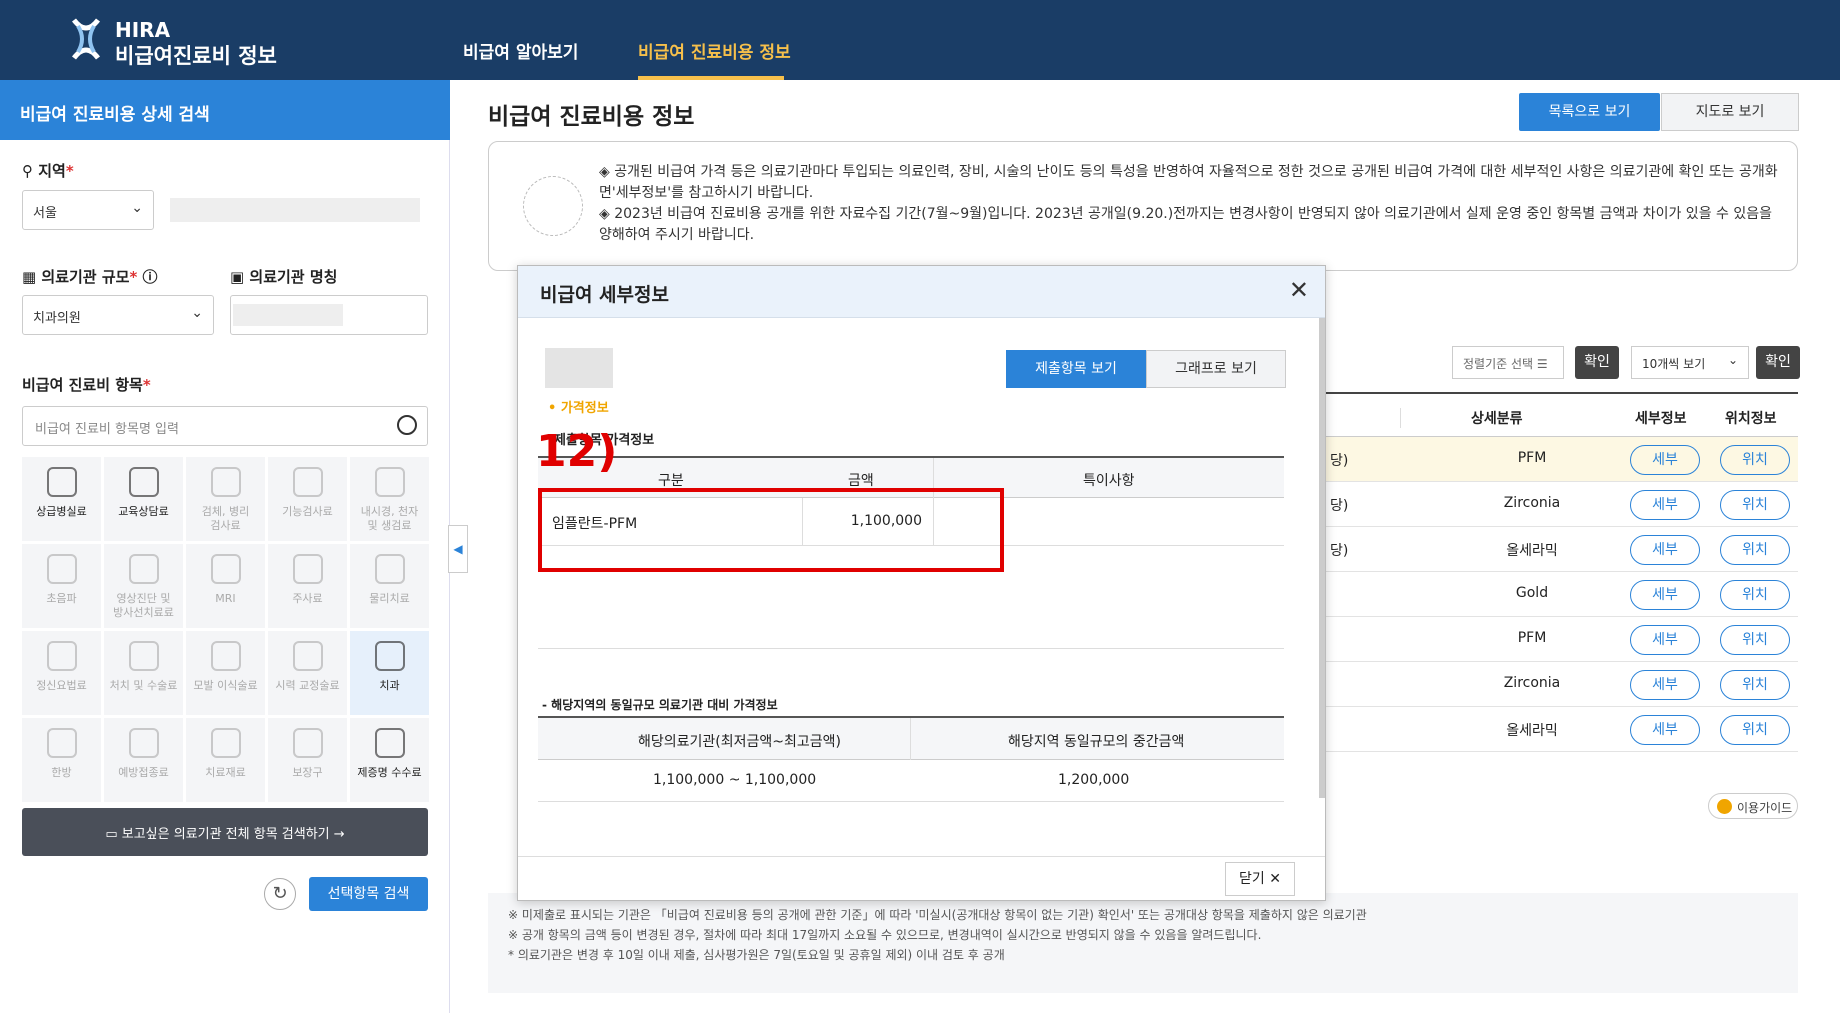  I want to click on logo-text-top: HIRA, so click(143, 30).